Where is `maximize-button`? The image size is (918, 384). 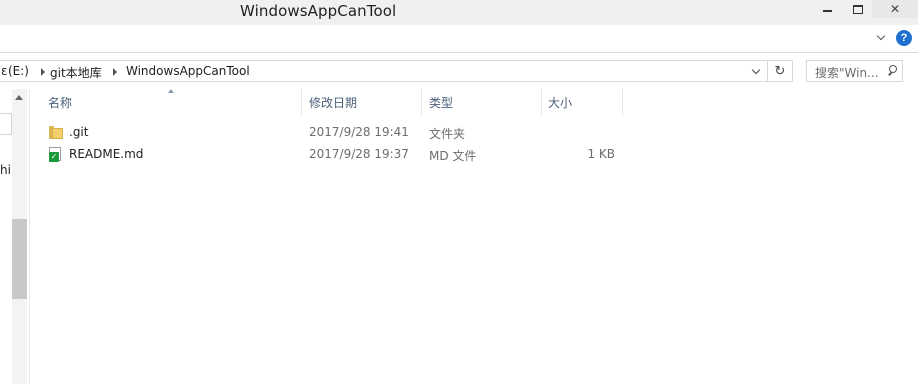 maximize-button is located at coordinates (857, 9).